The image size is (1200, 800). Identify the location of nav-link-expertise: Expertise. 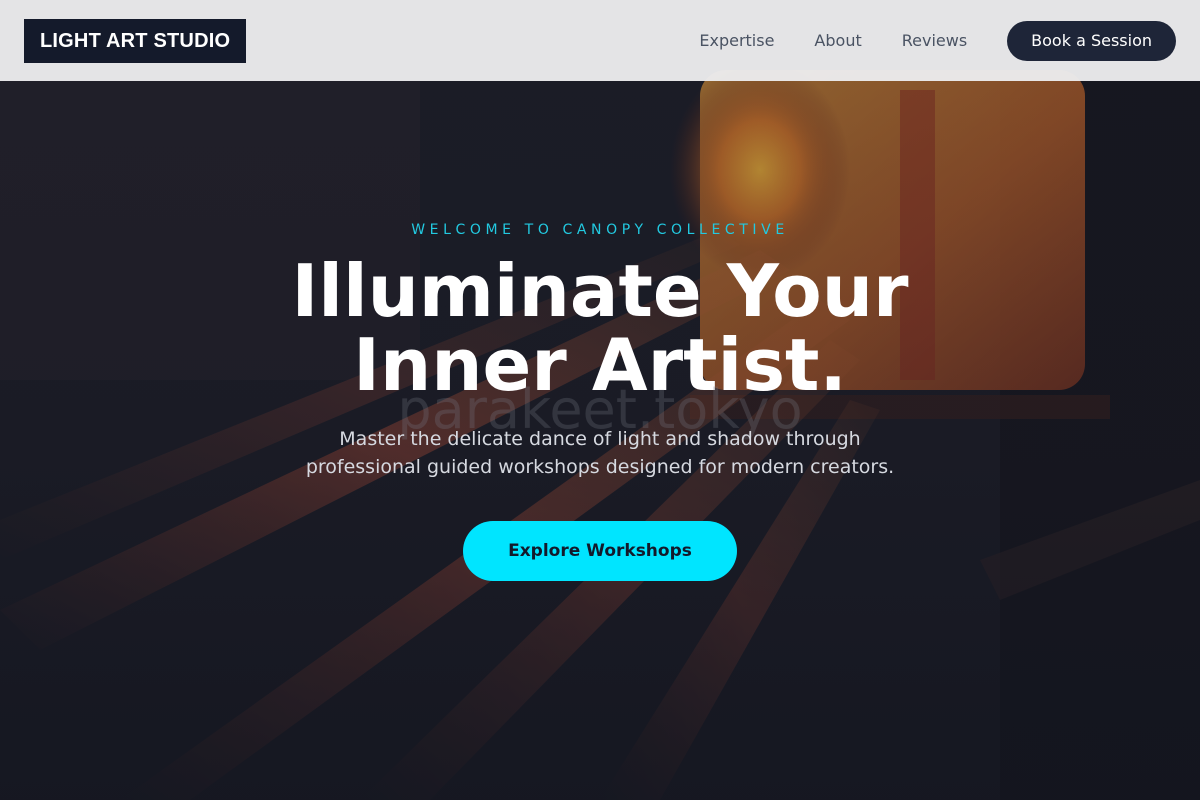
(736, 40).